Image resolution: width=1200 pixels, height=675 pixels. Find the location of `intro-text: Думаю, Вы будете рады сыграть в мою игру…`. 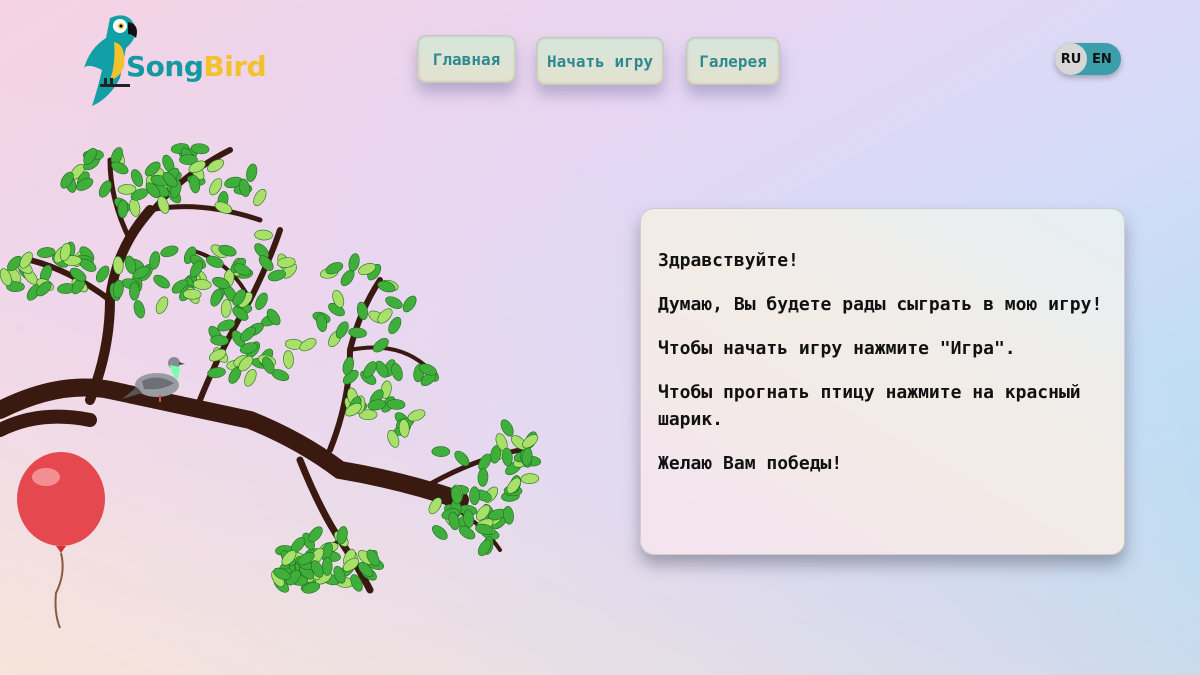

intro-text: Думаю, Вы будете рады сыграть в мою игру… is located at coordinates (880, 304).